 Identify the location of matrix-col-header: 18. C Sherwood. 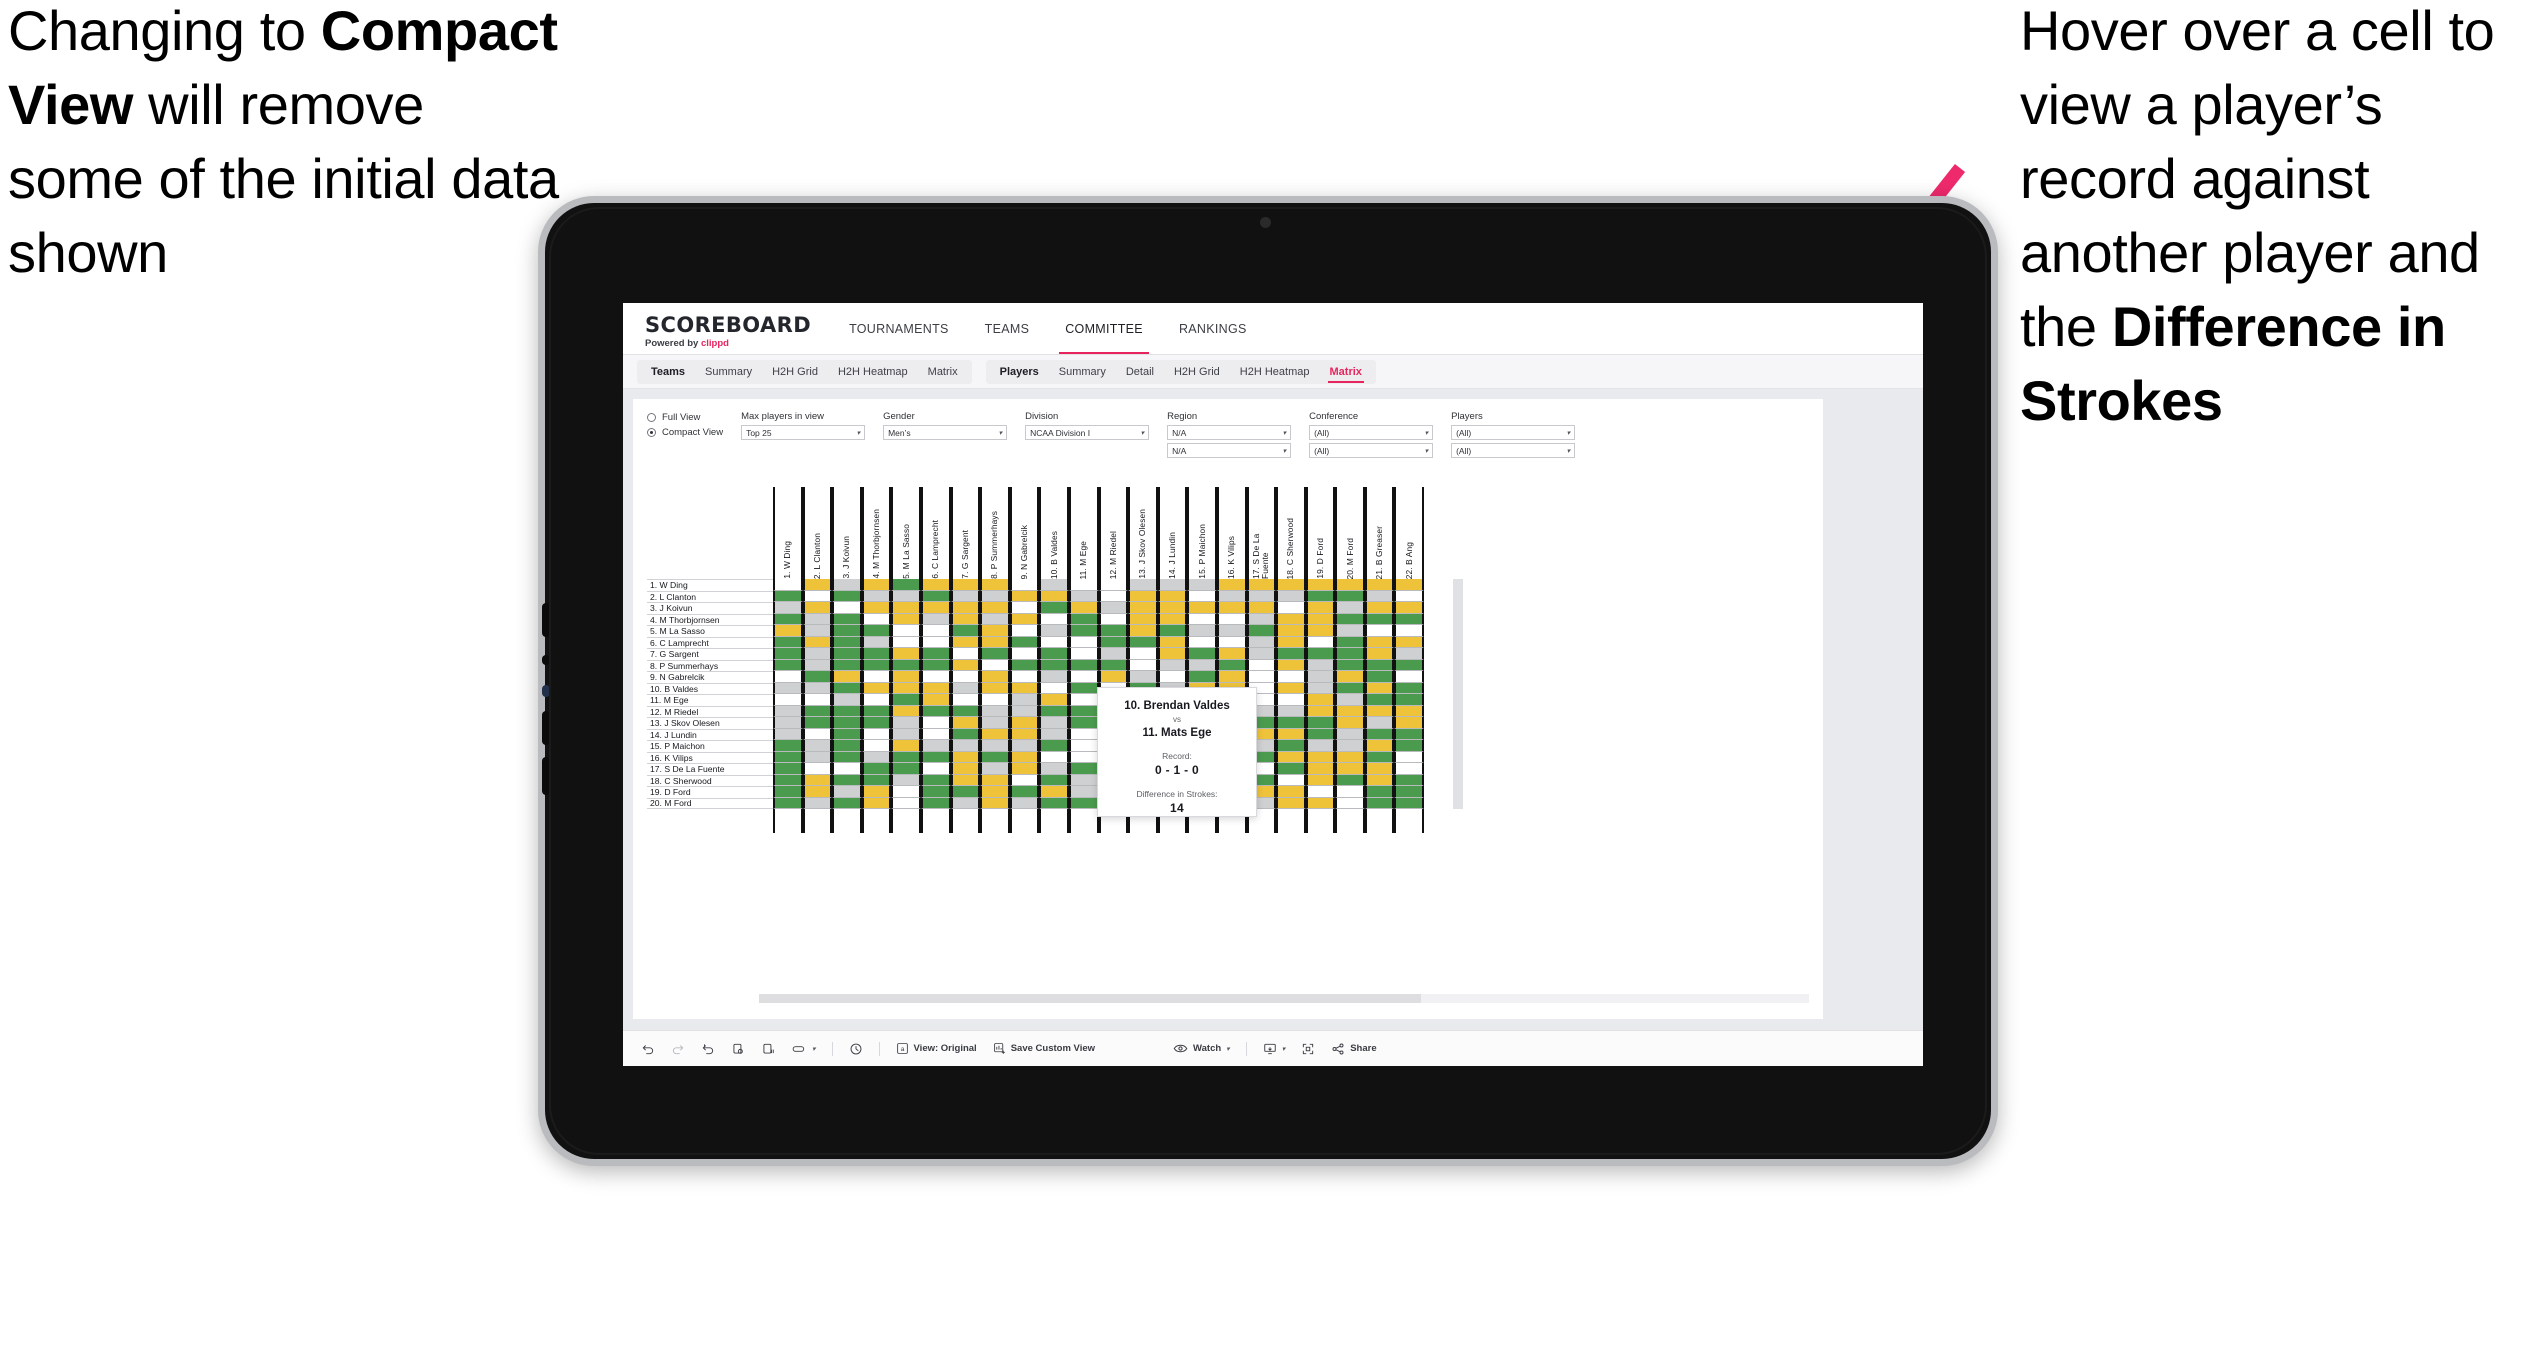
(1291, 533).